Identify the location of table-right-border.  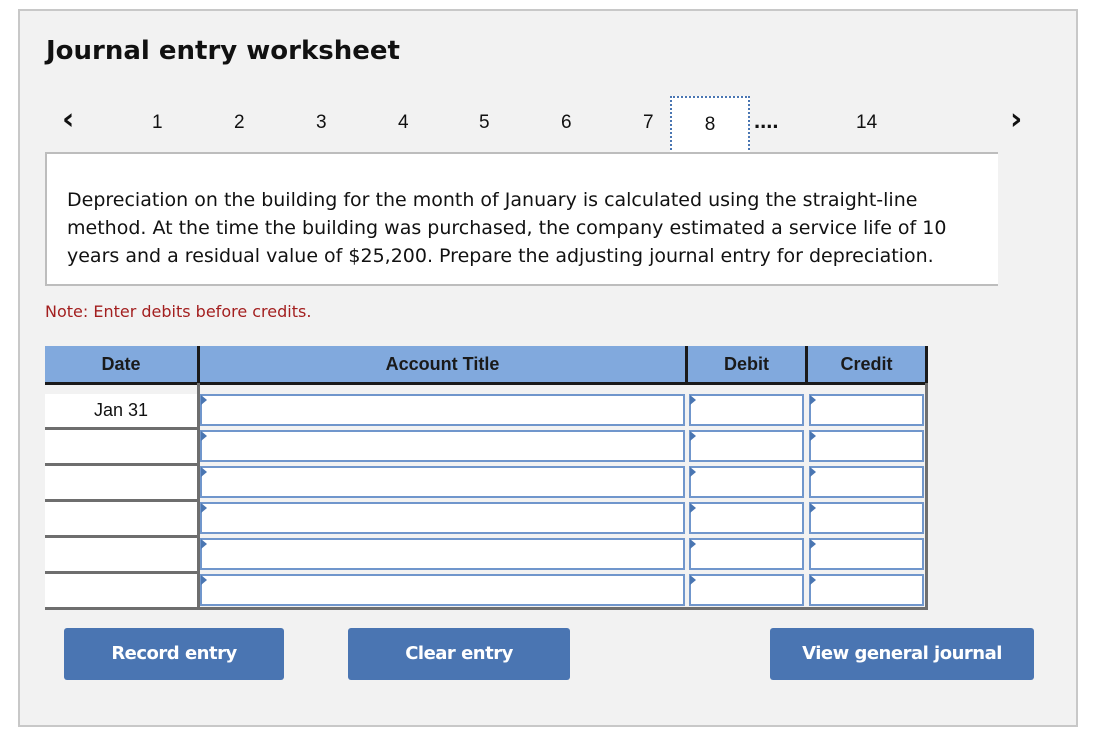
(926, 496).